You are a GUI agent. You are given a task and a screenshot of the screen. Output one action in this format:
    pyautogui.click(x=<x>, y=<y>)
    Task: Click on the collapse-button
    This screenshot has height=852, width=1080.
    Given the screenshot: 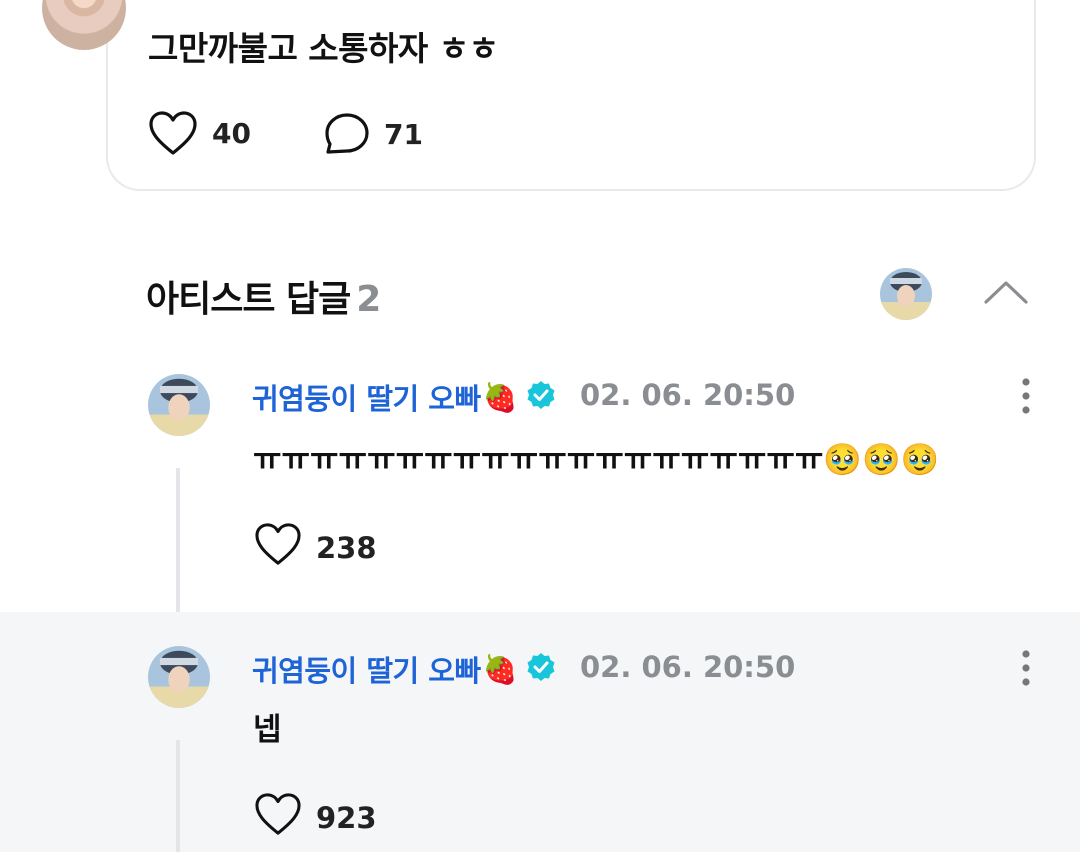 What is the action you would take?
    pyautogui.click(x=1006, y=292)
    